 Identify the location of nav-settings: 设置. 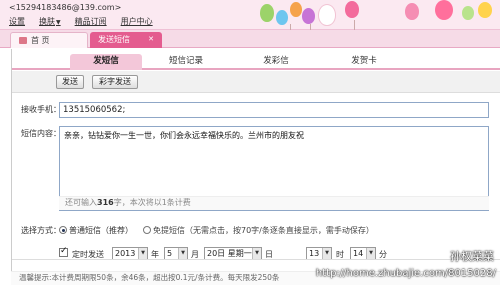
(17, 21).